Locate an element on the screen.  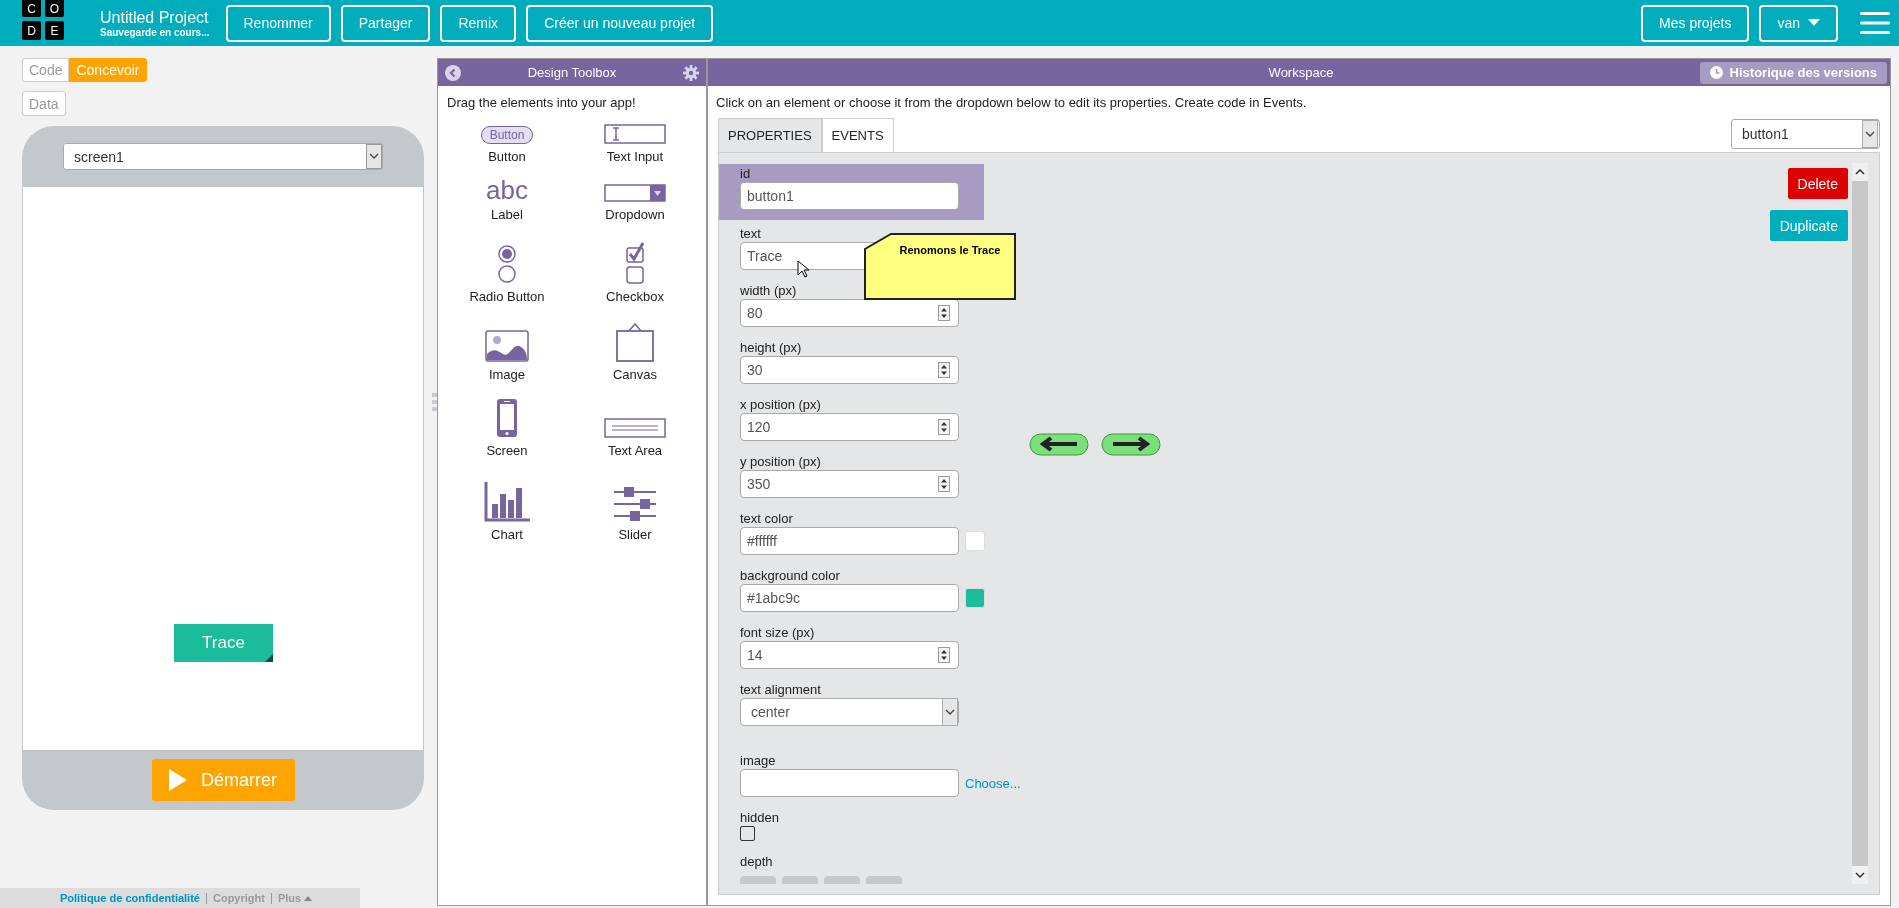
drag-handle-icon is located at coordinates (434, 402).